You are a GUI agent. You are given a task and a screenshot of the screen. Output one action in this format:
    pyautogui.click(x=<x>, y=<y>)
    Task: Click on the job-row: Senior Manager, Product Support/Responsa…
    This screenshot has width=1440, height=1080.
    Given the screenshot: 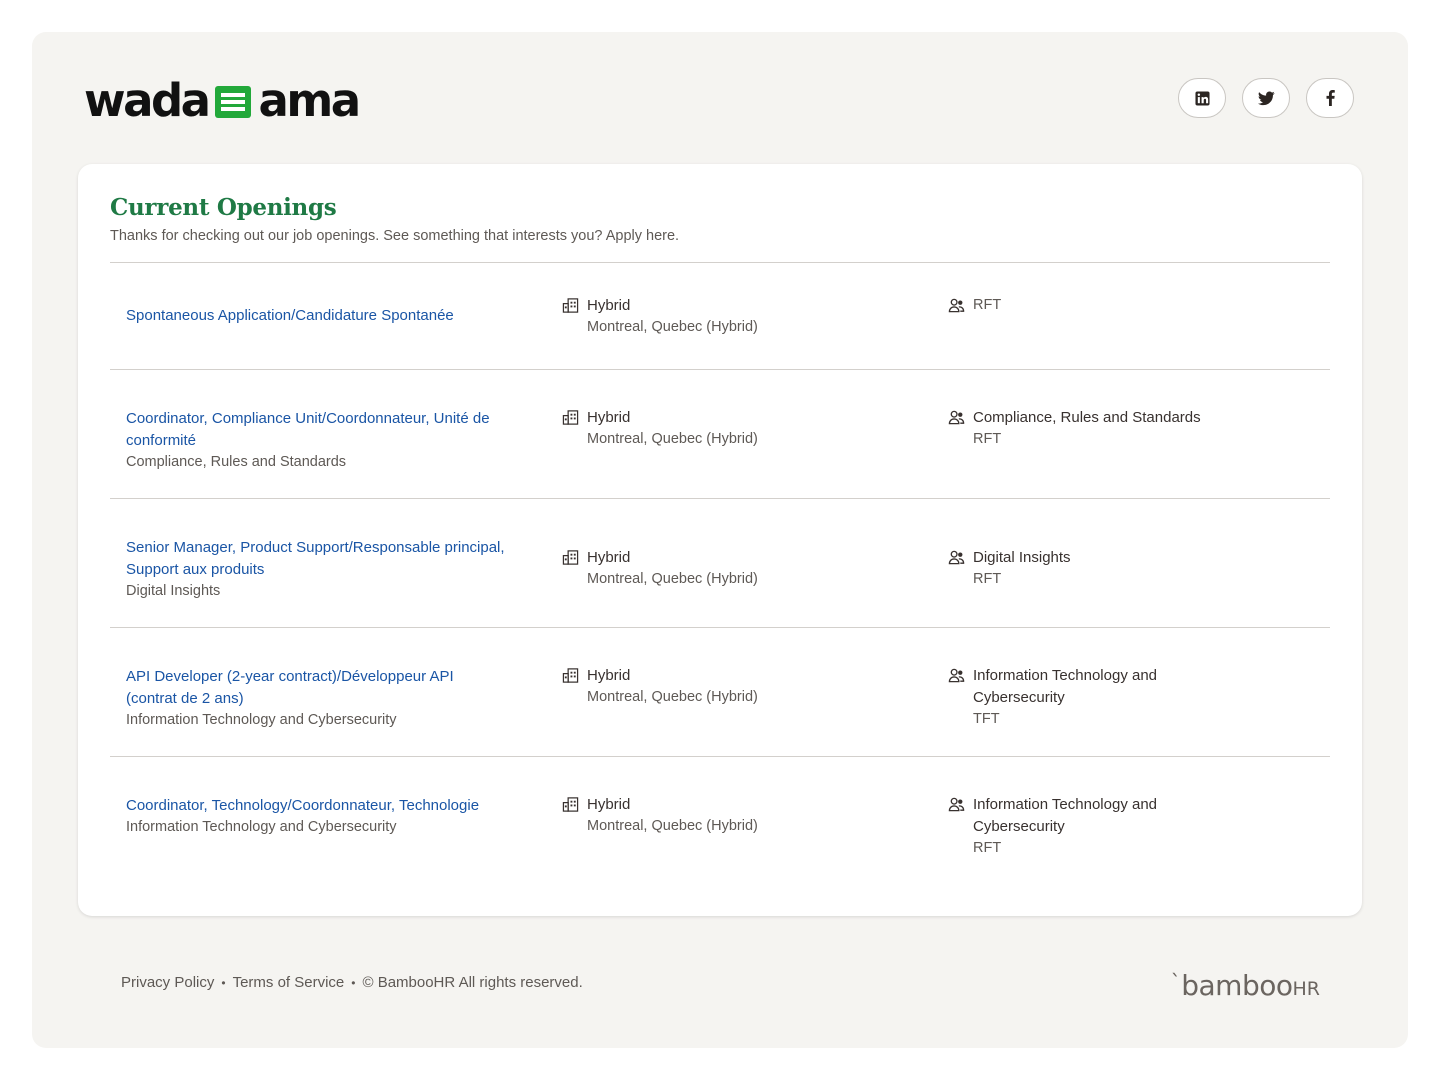 What is the action you would take?
    pyautogui.click(x=720, y=562)
    